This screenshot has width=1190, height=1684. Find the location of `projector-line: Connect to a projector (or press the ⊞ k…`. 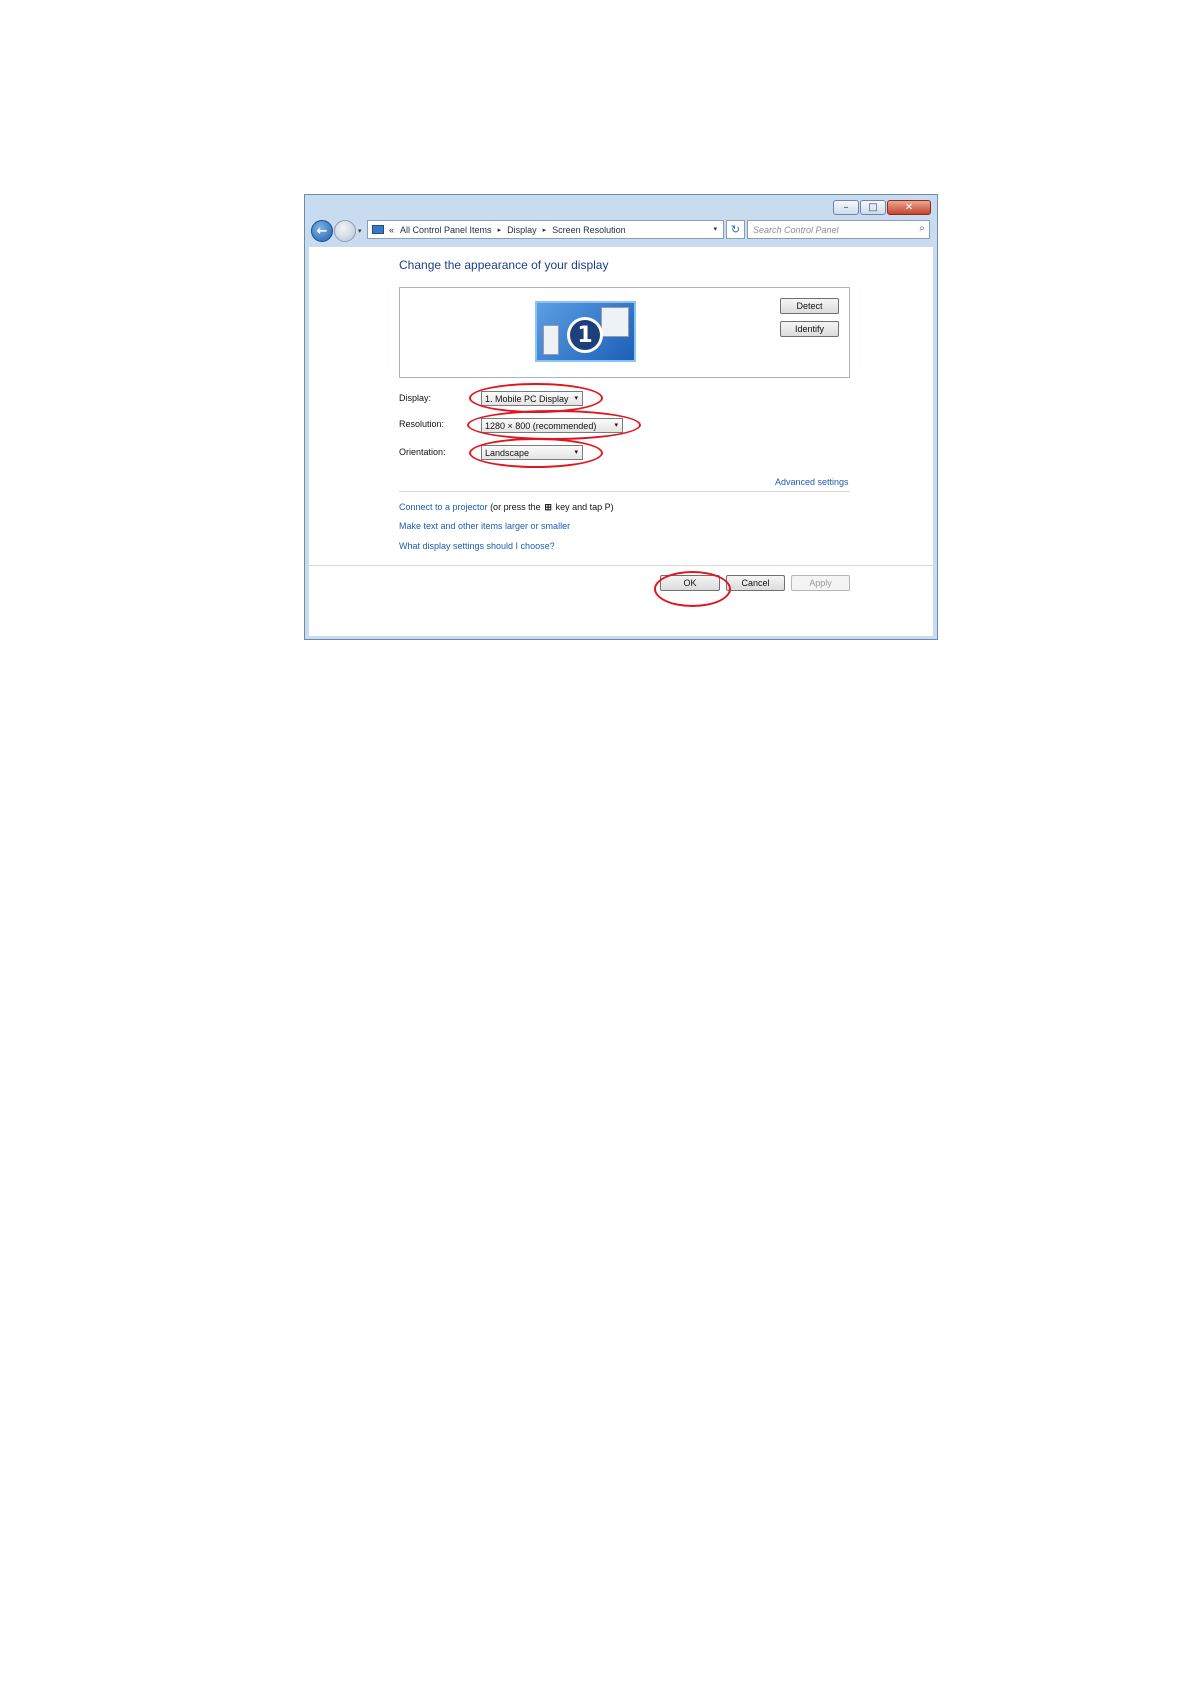

projector-line: Connect to a projector (or press the ⊞ k… is located at coordinates (506, 507).